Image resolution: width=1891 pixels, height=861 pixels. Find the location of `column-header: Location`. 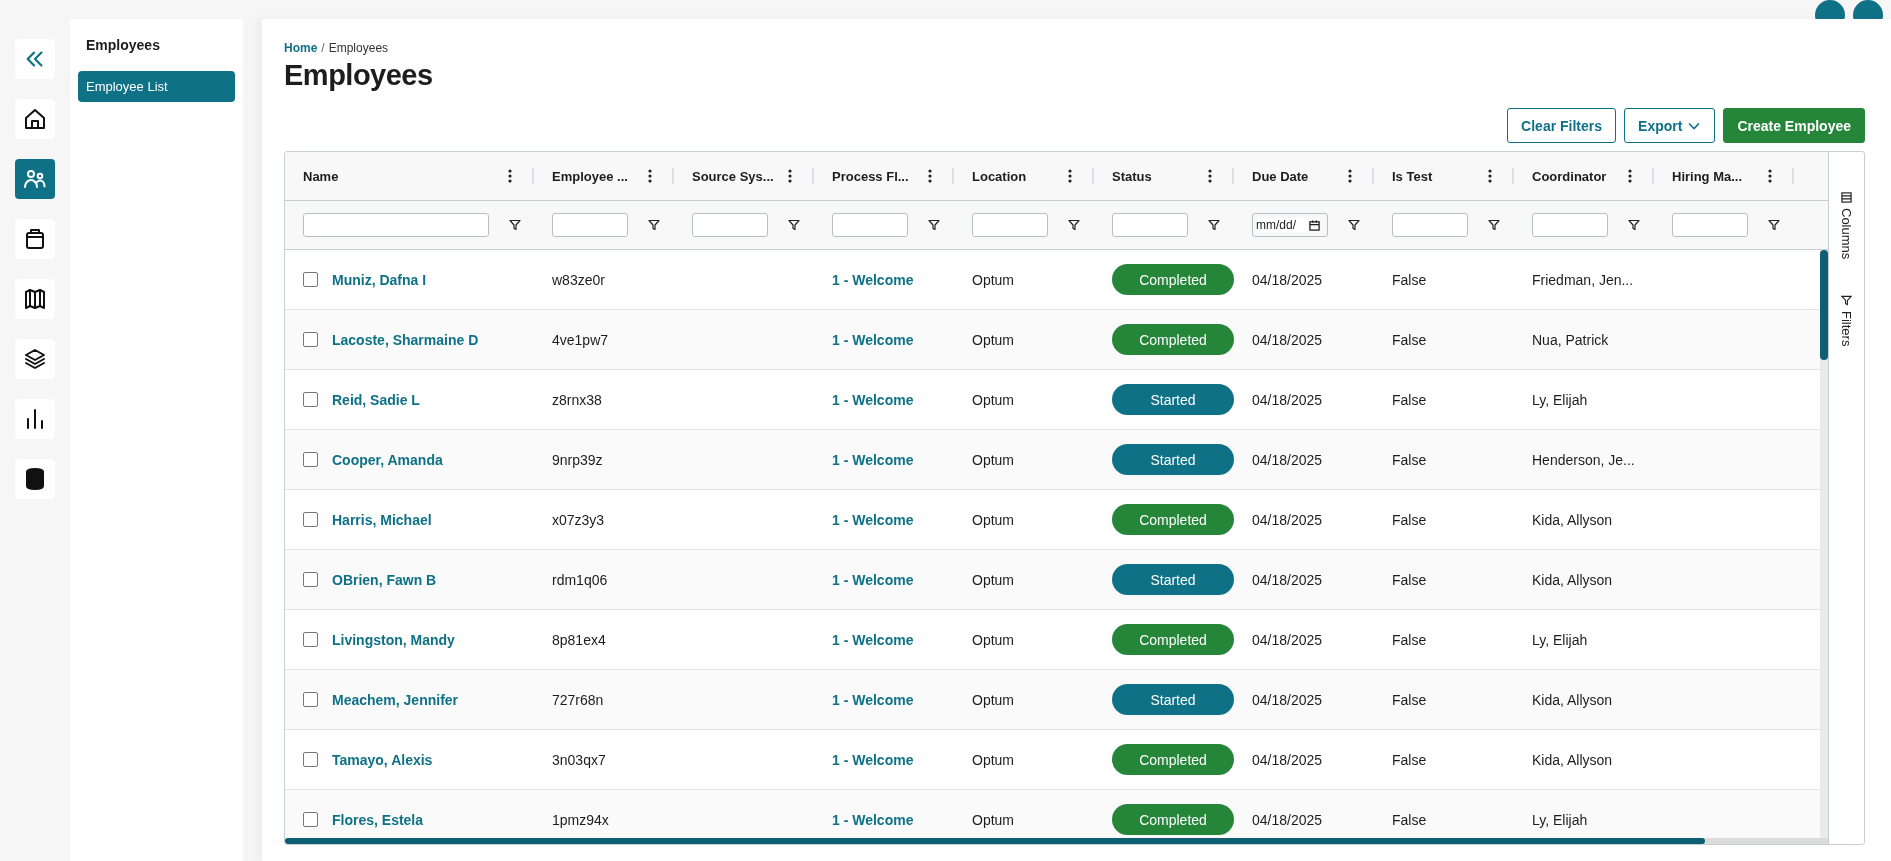

column-header: Location is located at coordinates (1020, 176).